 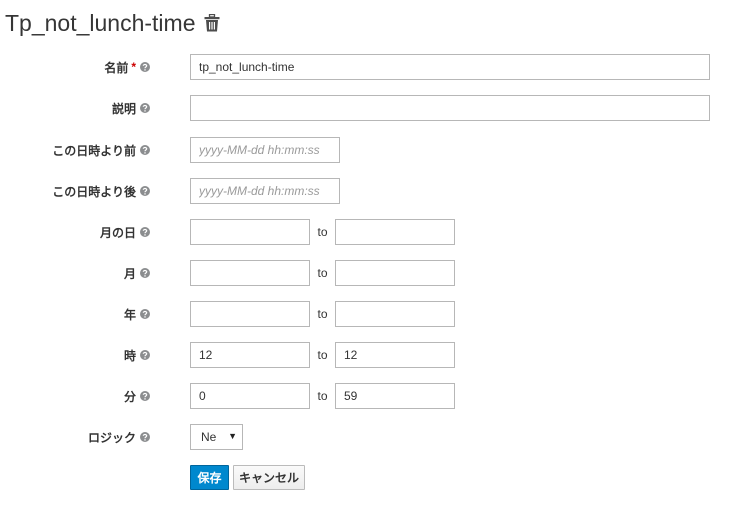 What do you see at coordinates (75, 437) in the screenshot?
I see `field-label: ロジック` at bounding box center [75, 437].